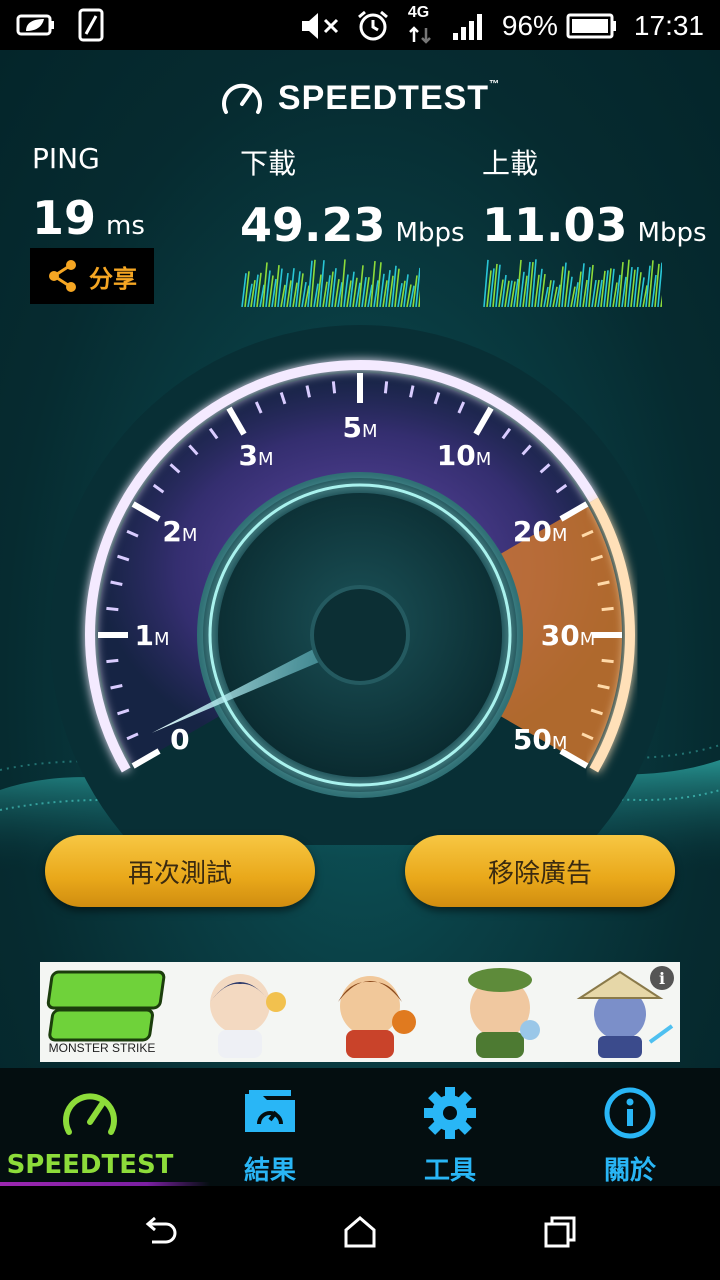 Image resolution: width=720 pixels, height=1280 pixels. Describe the element at coordinates (510, 163) in the screenshot. I see `upload-label: 上載` at that location.